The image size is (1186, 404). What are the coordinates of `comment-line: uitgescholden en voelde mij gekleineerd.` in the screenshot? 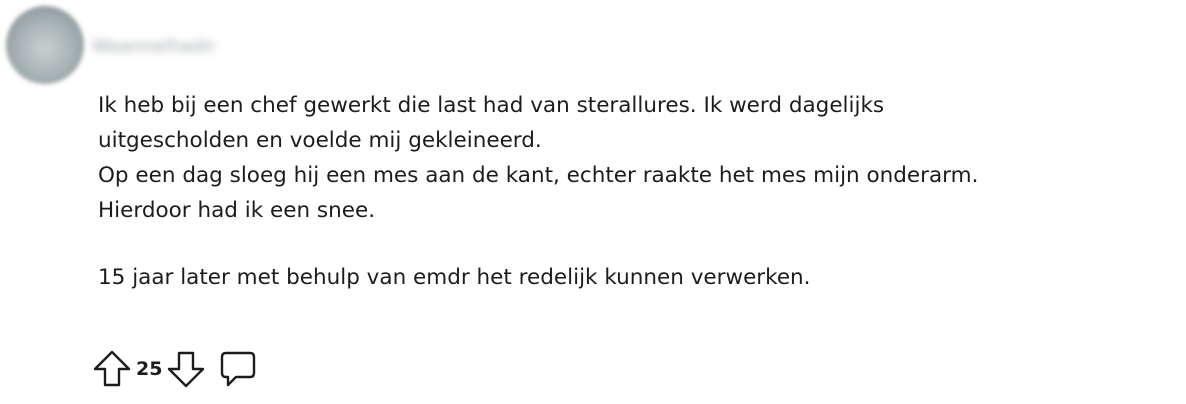 It's located at (320, 140).